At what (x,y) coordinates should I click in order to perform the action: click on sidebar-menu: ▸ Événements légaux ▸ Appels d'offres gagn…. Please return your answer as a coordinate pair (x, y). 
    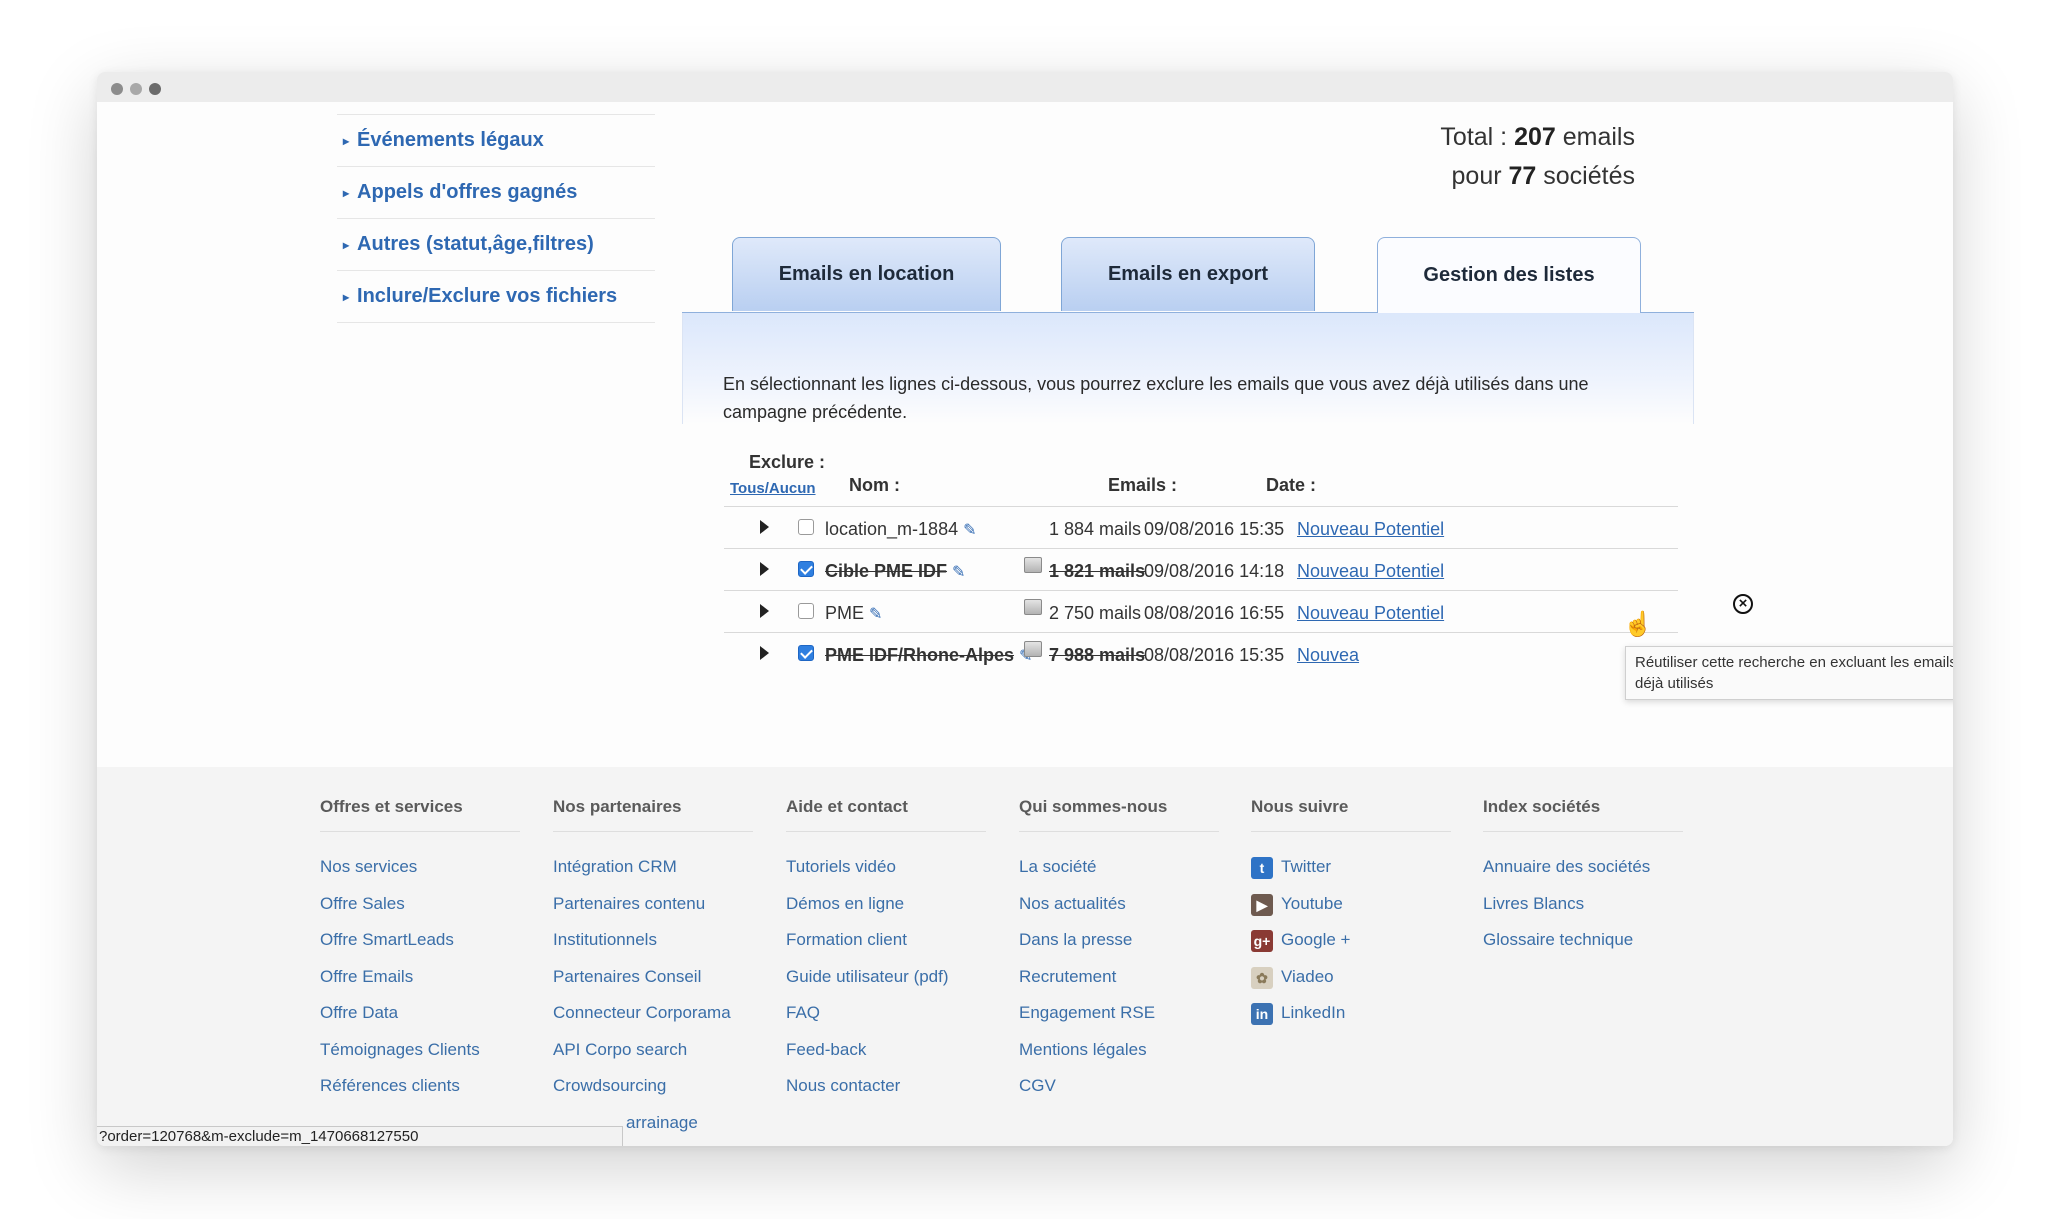
    Looking at the image, I should click on (496, 218).